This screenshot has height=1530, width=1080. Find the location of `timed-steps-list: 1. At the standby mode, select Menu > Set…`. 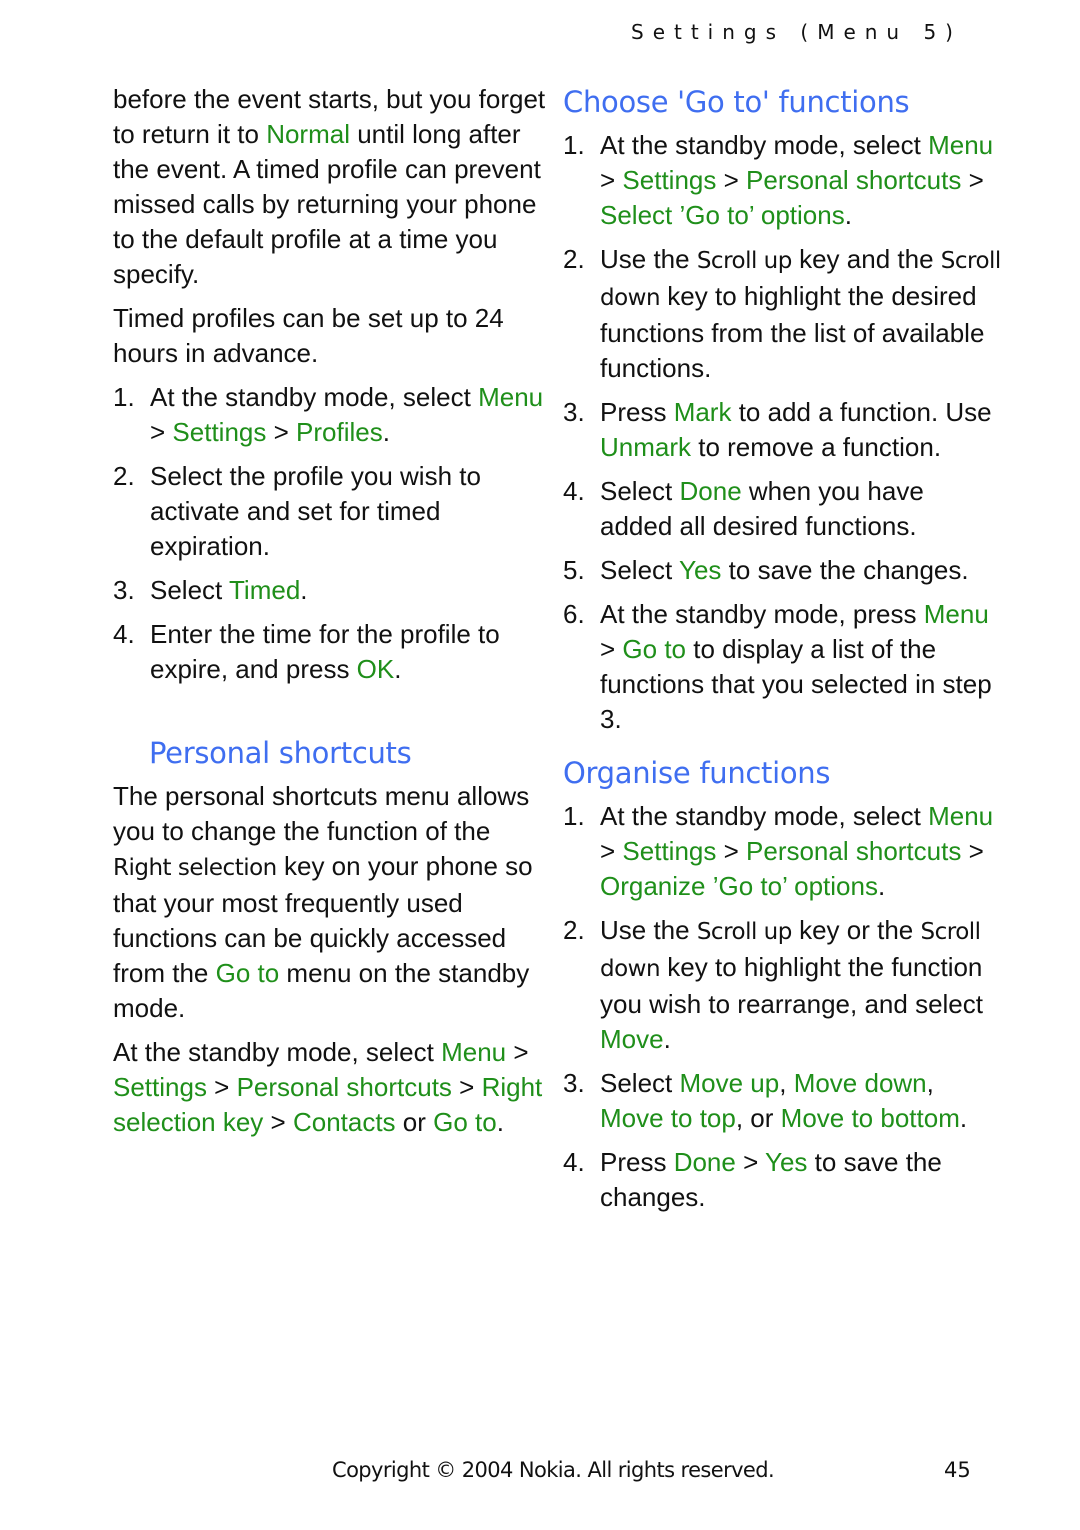

timed-steps-list: 1. At the standby mode, select Menu > Set… is located at coordinates (333, 533).